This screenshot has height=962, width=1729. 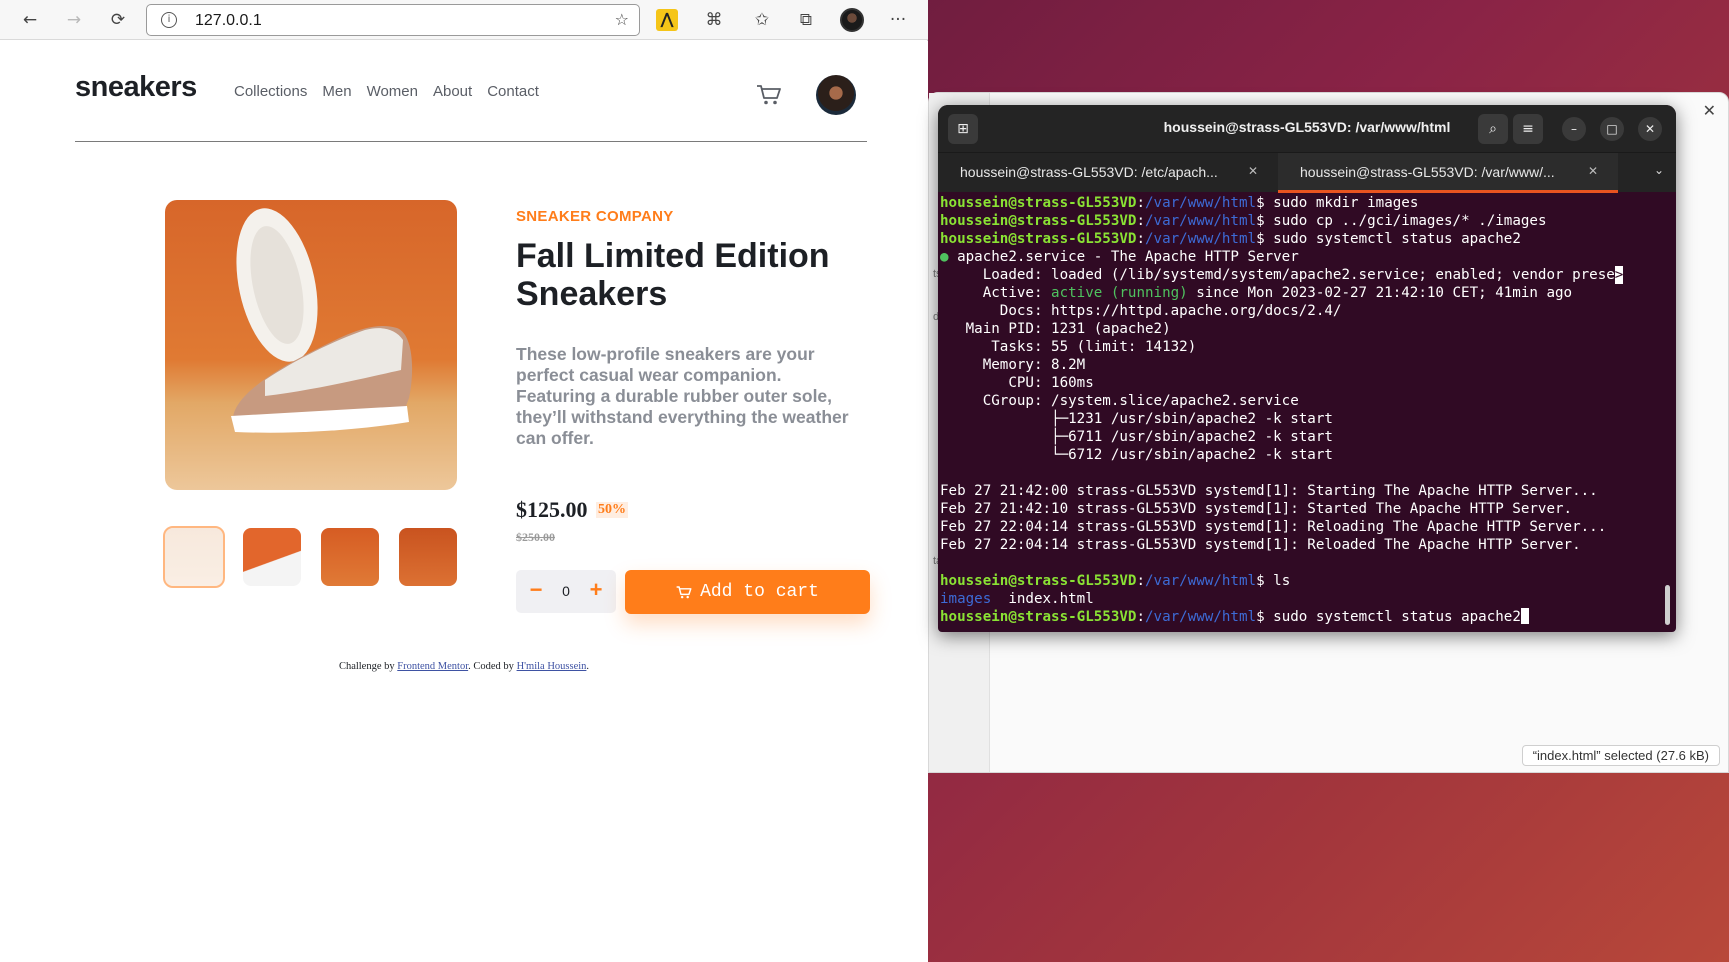 I want to click on terminal-line: Tasks: 55 (limit: 14132), so click(x=1068, y=347).